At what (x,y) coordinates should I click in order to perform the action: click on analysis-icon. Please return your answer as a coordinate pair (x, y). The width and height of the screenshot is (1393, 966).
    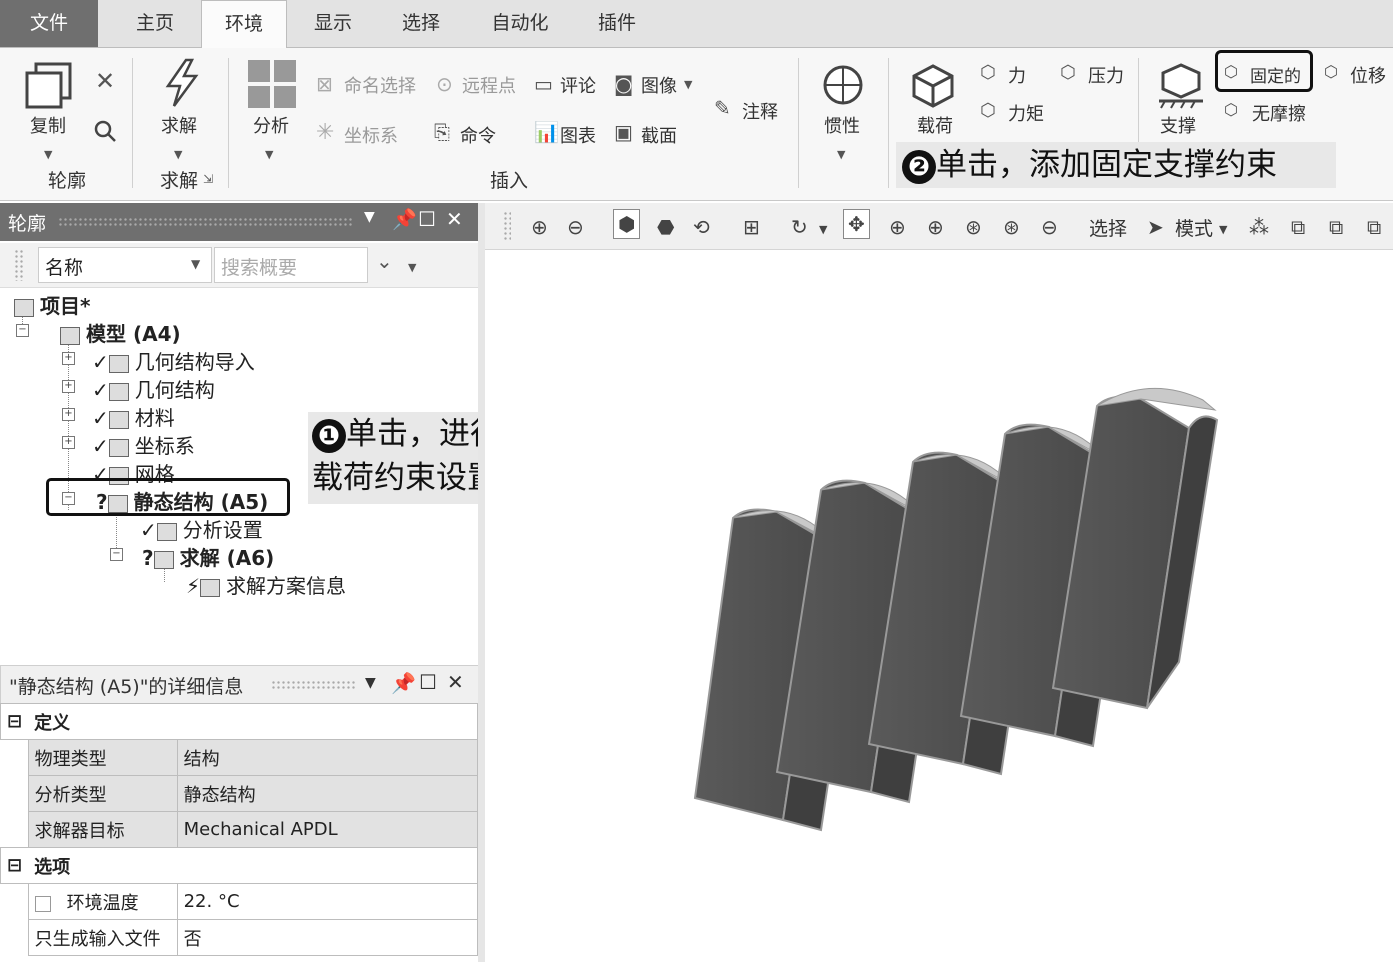
    Looking at the image, I should click on (272, 84).